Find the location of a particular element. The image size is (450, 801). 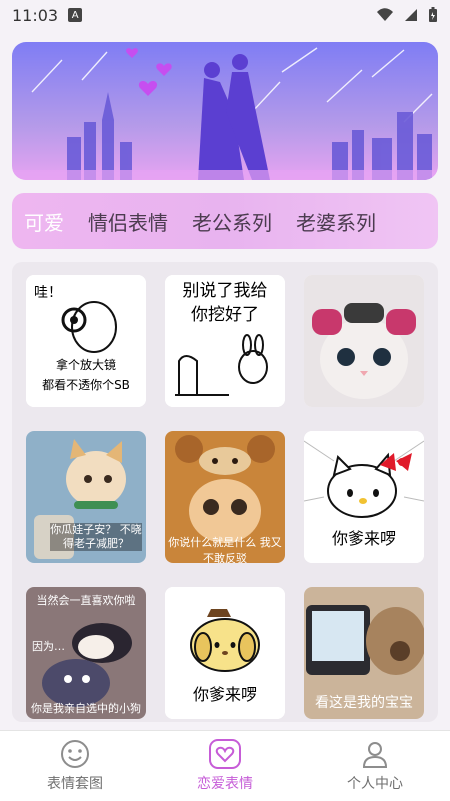

bottom-navigation: 表情套图 恋爱表情 个人中心 is located at coordinates (225, 765).